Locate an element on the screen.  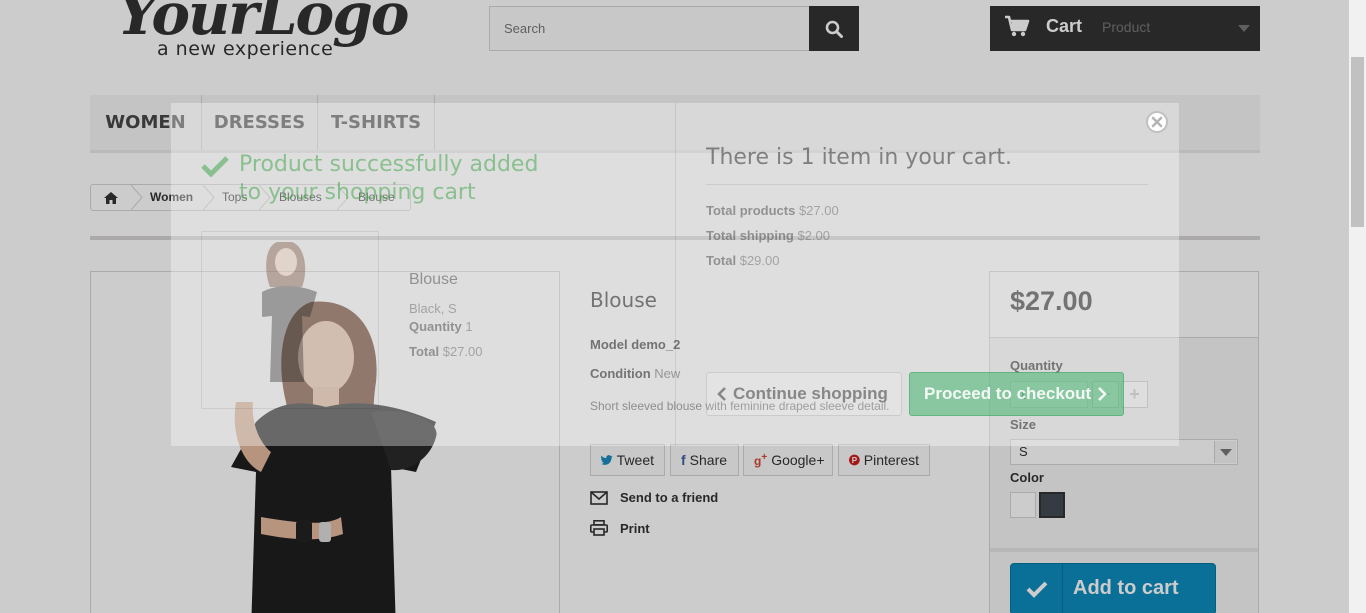
total-products-label: Total products is located at coordinates (751, 210).